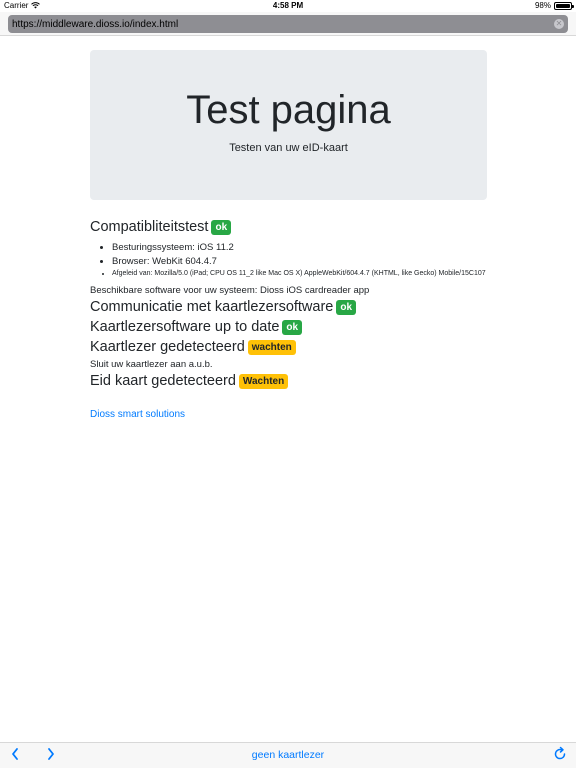  Describe the element at coordinates (560, 753) in the screenshot. I see `reload-icon` at that location.